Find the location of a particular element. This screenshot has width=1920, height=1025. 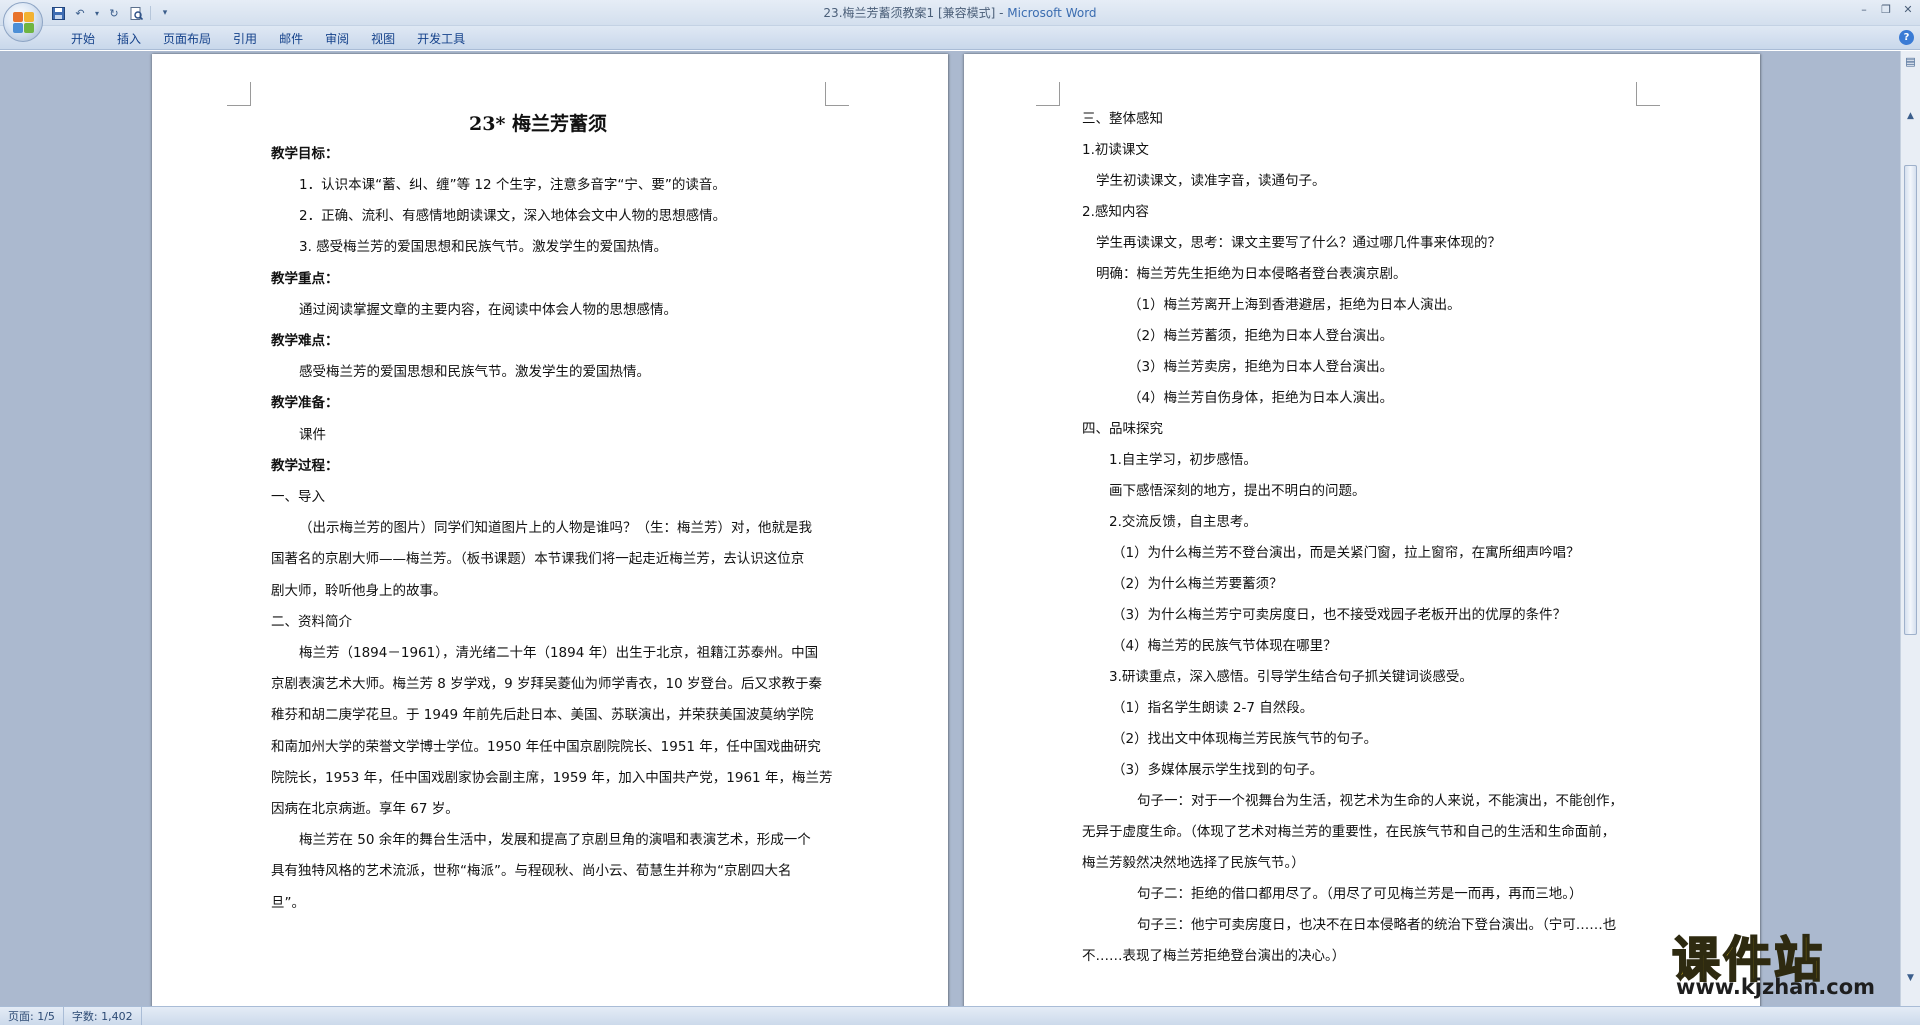

paragraph-bio-line-6: 因病在北京病逝。享年 67 岁。 is located at coordinates (365, 809).